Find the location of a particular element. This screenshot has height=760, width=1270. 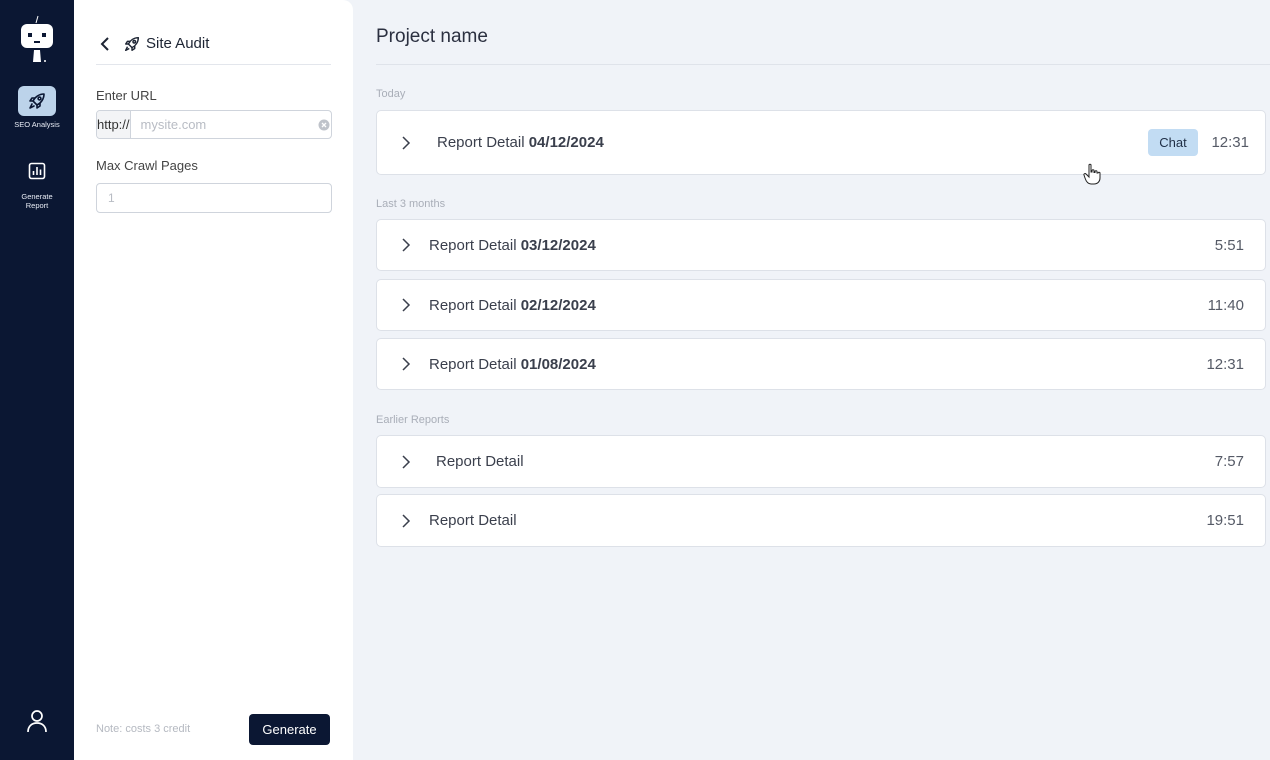

rail-item-label: SEO Analysis is located at coordinates (37, 124).